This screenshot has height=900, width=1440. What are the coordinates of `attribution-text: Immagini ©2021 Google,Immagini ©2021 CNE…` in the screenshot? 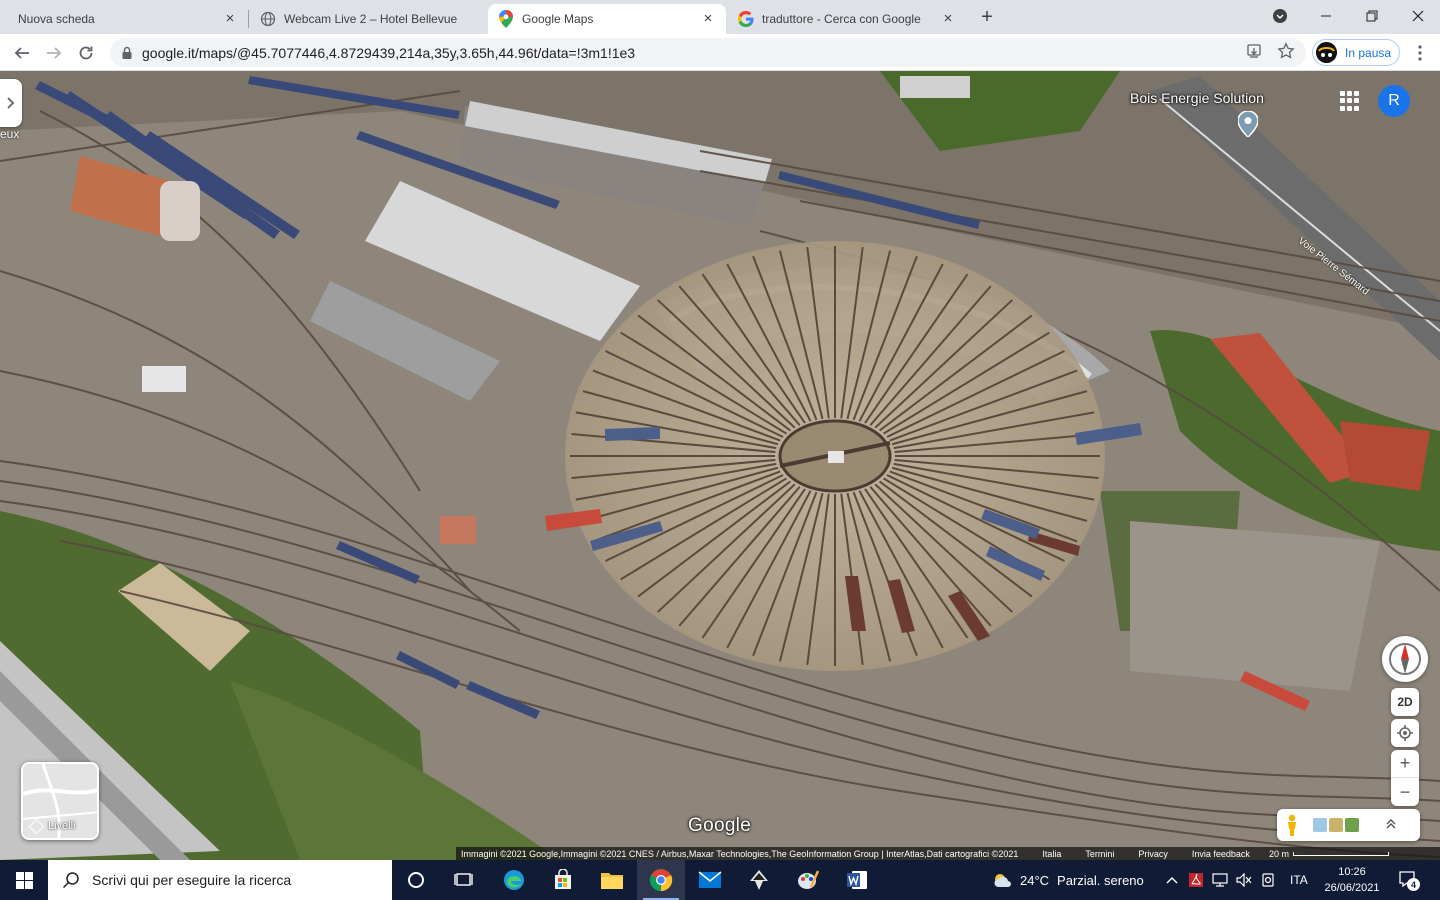 It's located at (740, 853).